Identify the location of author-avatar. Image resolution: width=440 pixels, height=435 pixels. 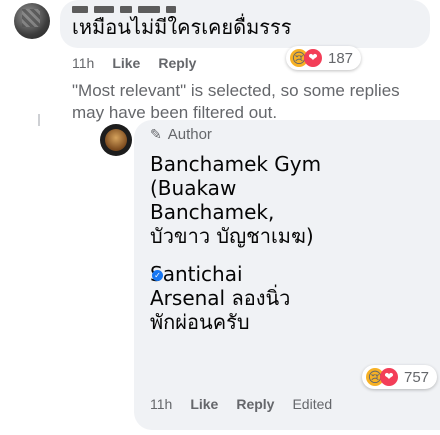
(116, 140).